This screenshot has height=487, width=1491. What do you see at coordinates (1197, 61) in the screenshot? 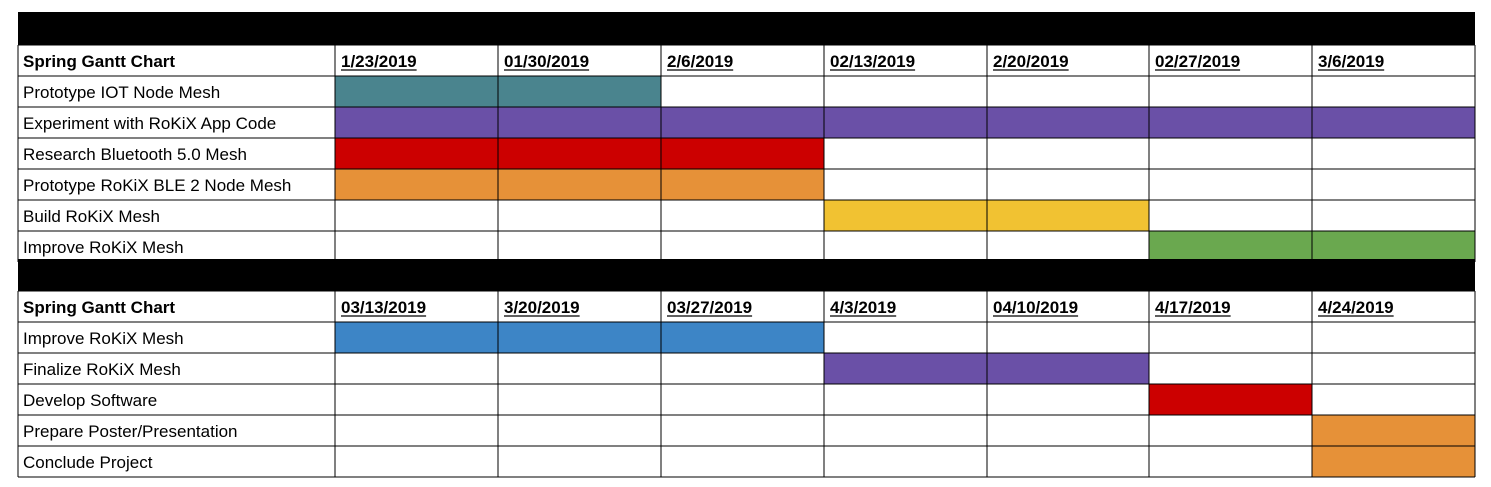
I see `date-header: 02/27/2019` at bounding box center [1197, 61].